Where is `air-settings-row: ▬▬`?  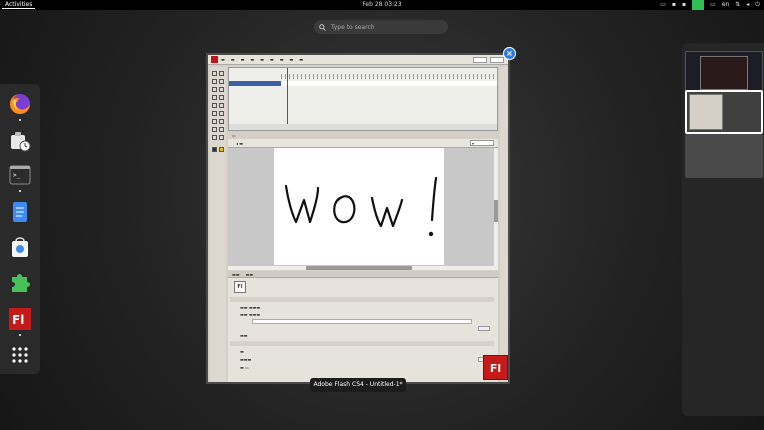
air-settings-row: ▬▬ is located at coordinates (244, 335).